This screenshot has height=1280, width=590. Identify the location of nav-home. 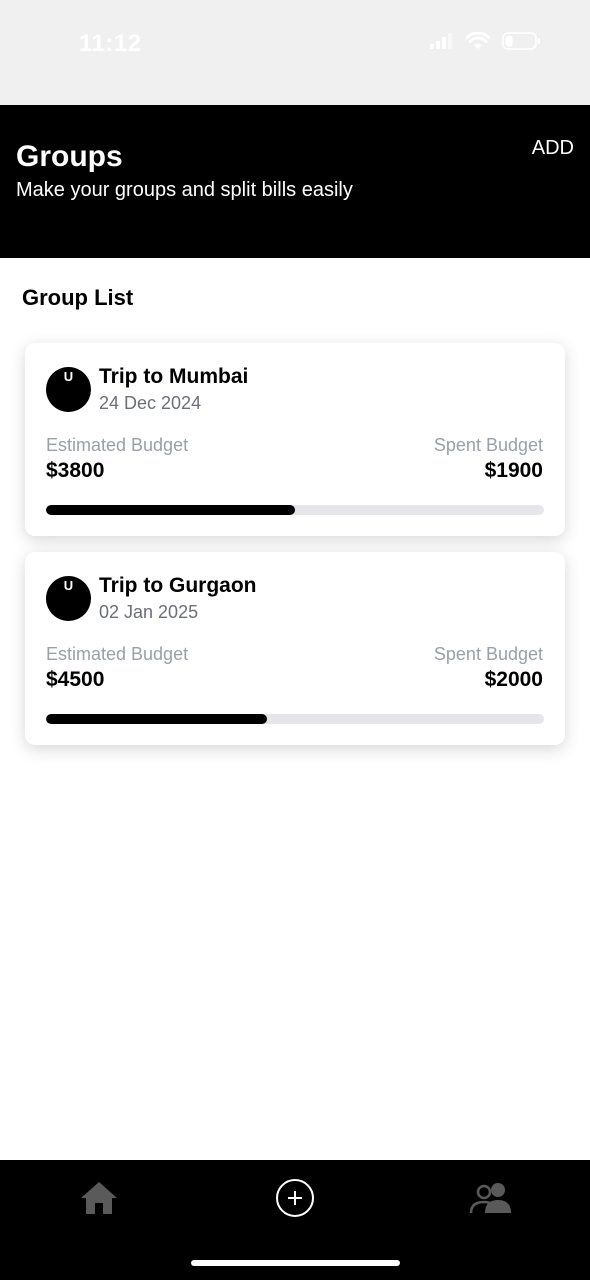
(99, 1200).